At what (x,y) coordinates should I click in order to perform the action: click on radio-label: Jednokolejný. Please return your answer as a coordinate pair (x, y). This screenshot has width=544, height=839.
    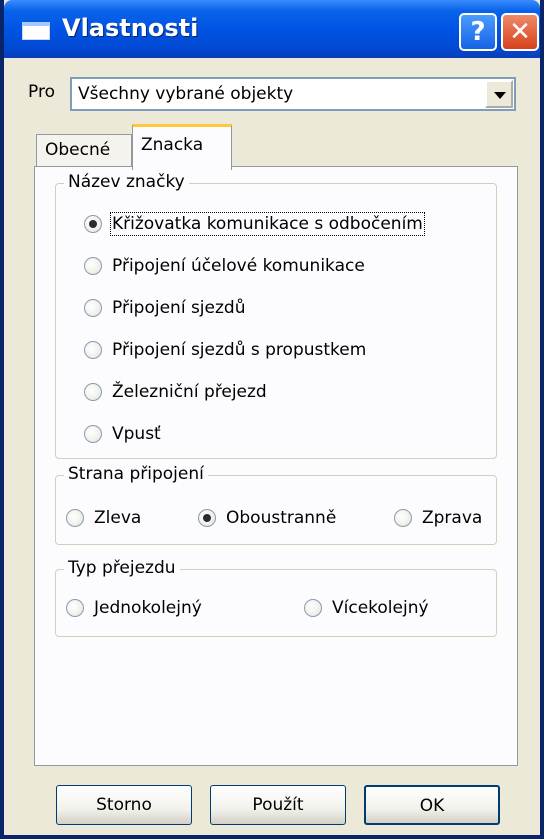
    Looking at the image, I should click on (148, 608).